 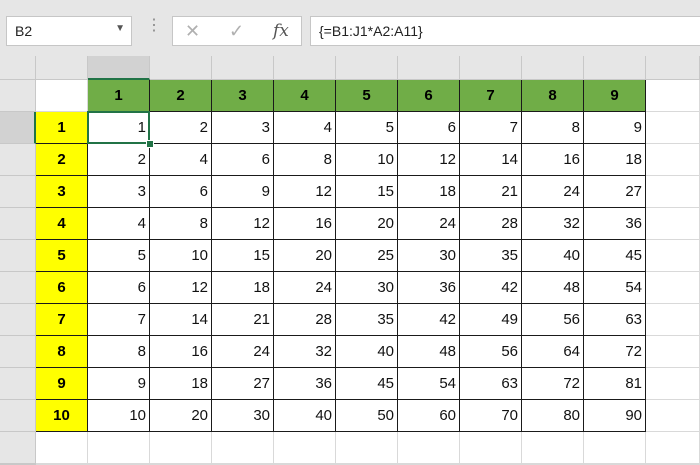 What do you see at coordinates (62, 128) in the screenshot?
I see `cell-a2: 1` at bounding box center [62, 128].